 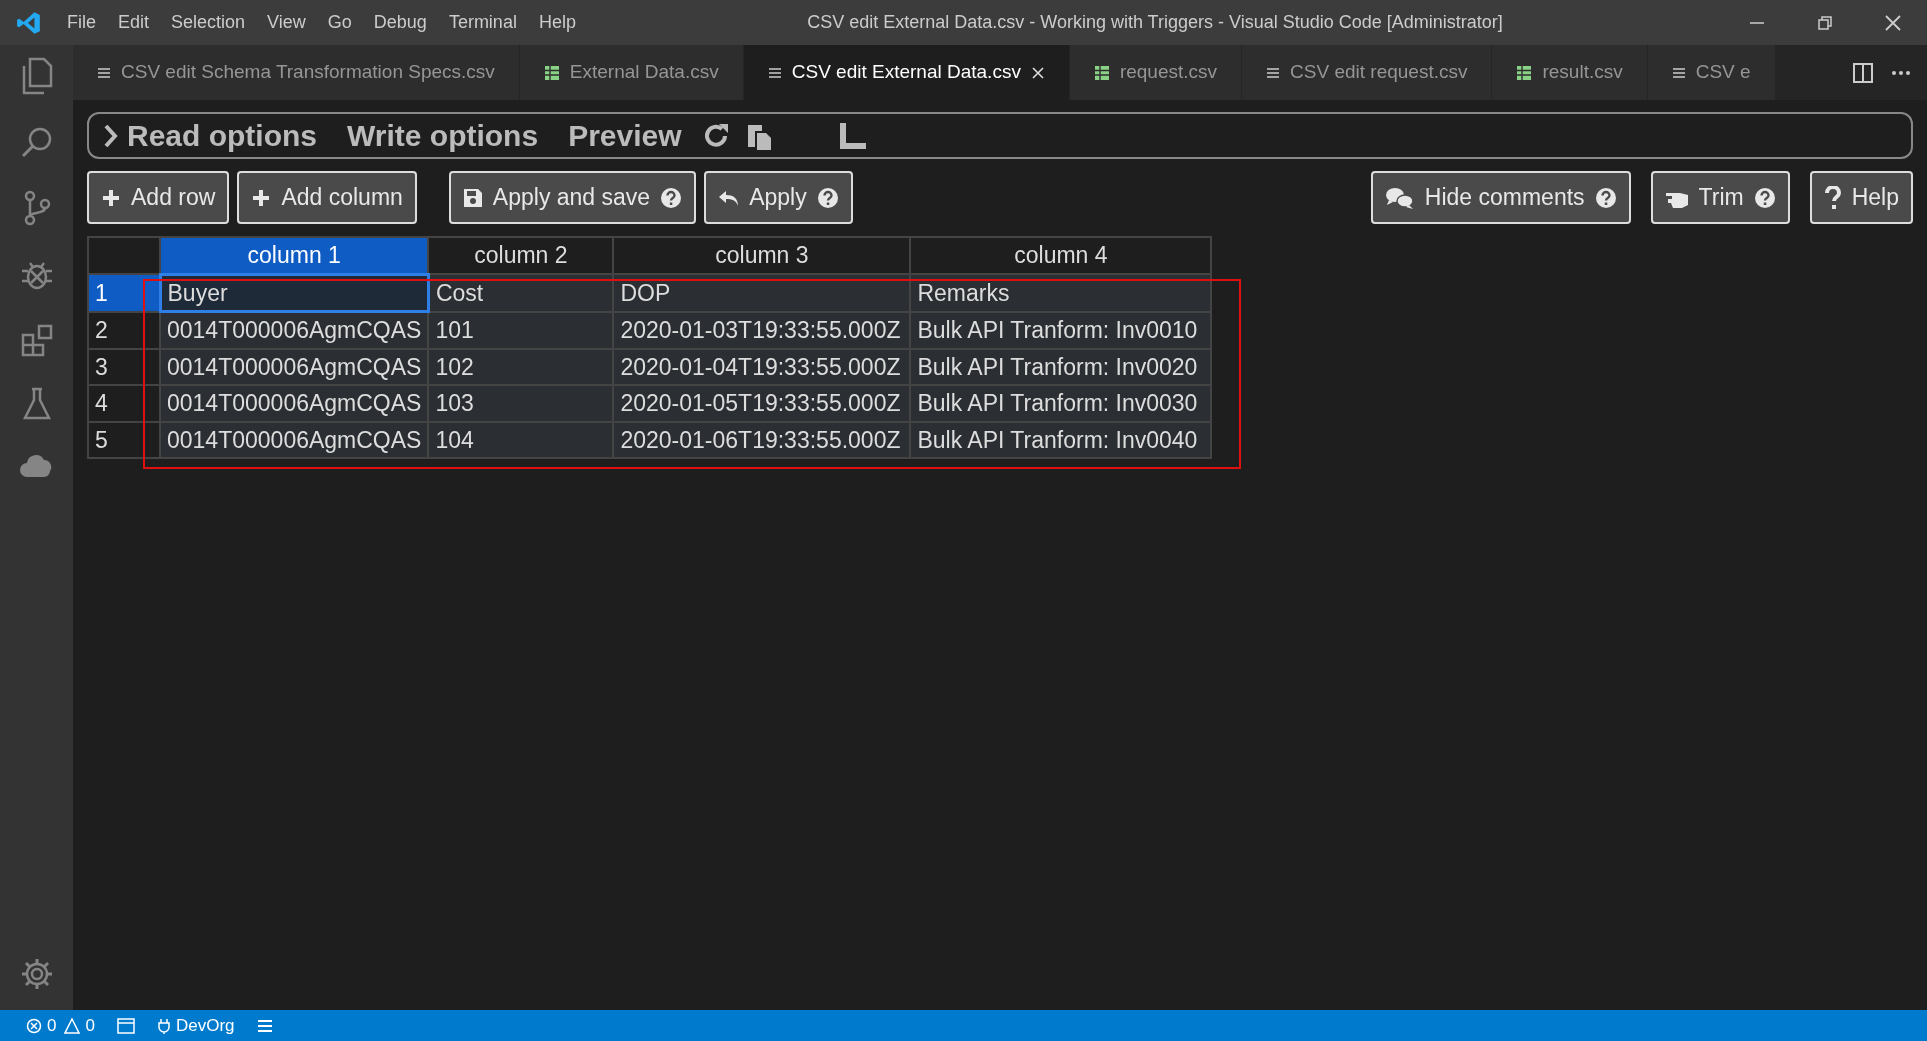 I want to click on table-cell: Bulk API Tranform: Inv0020, so click(x=1061, y=366).